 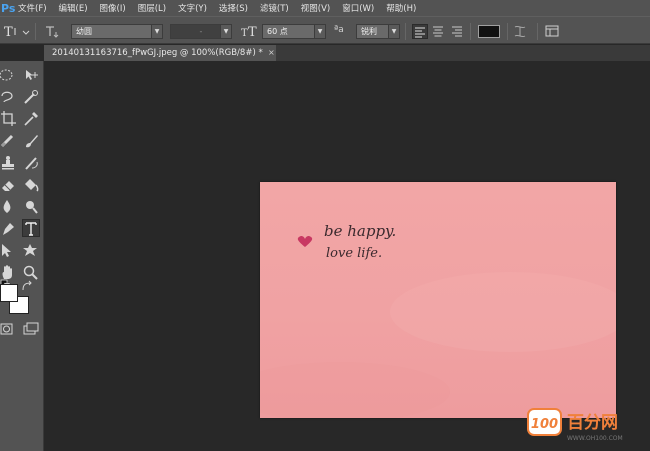 I want to click on quick-select-tool-icon, so click(x=31, y=97).